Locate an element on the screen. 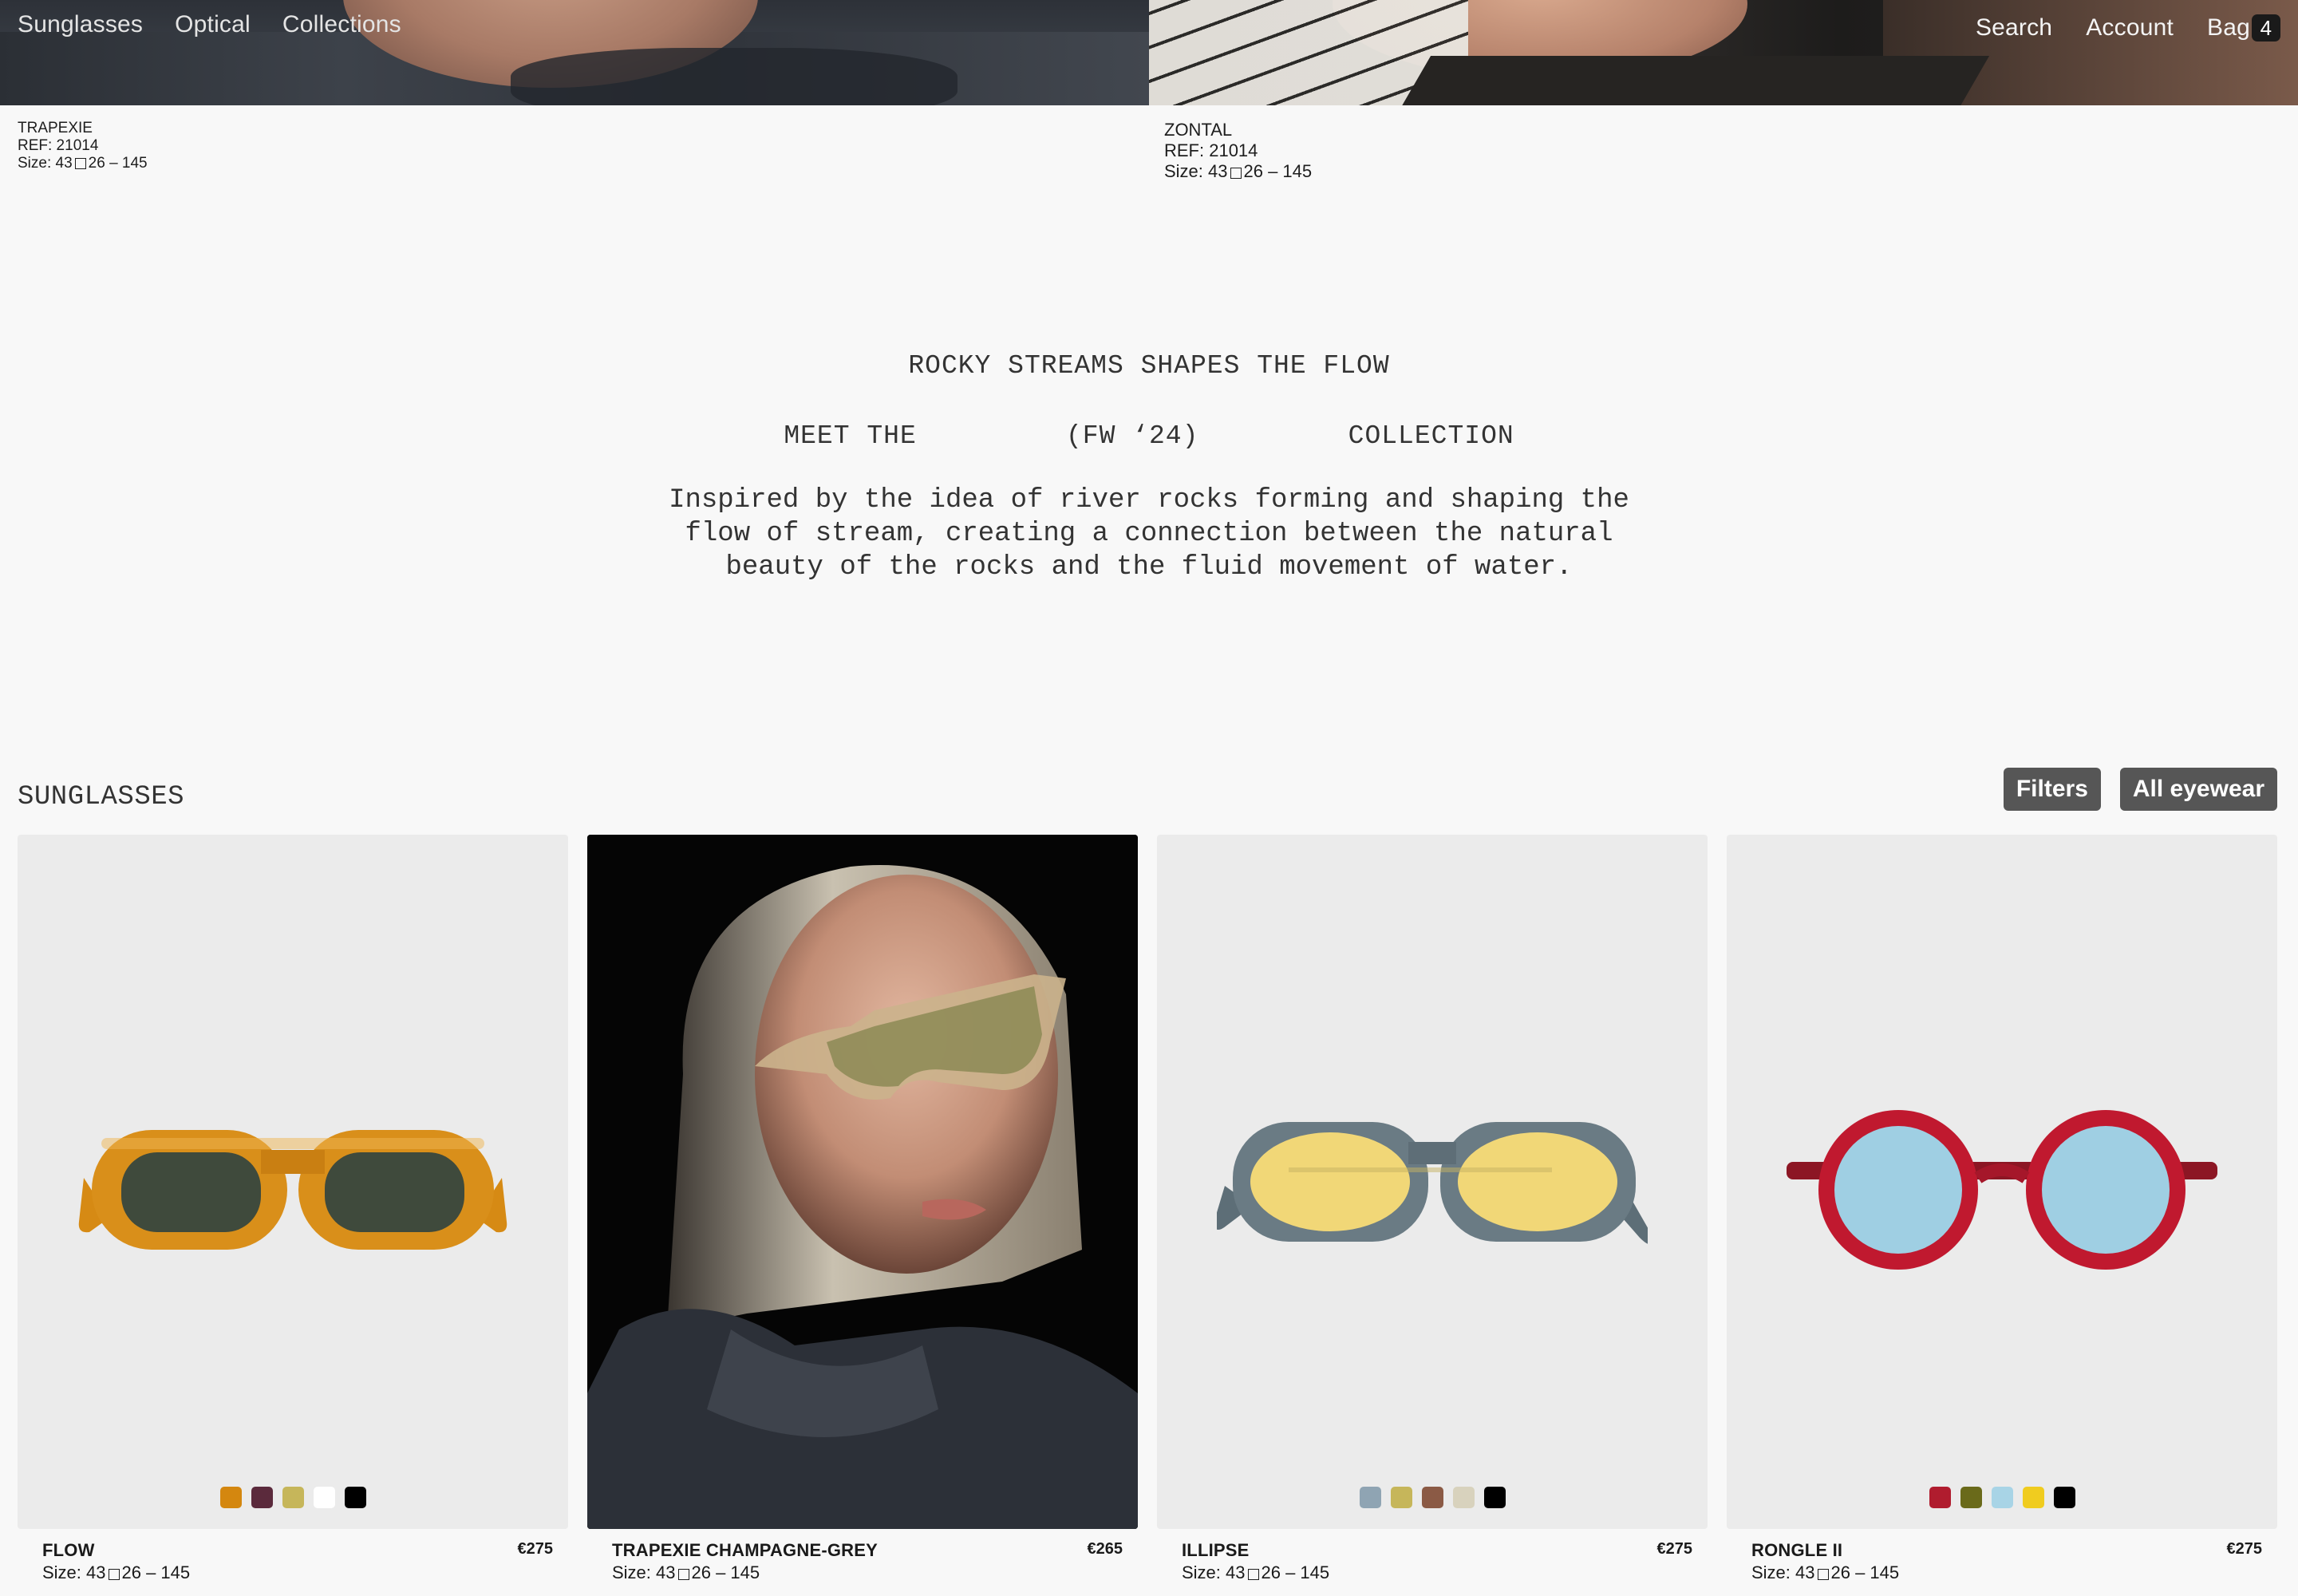  hero-product-meta-right: ZONTAL REF: 21014 Size: 43 26 – 145 is located at coordinates (1238, 151).